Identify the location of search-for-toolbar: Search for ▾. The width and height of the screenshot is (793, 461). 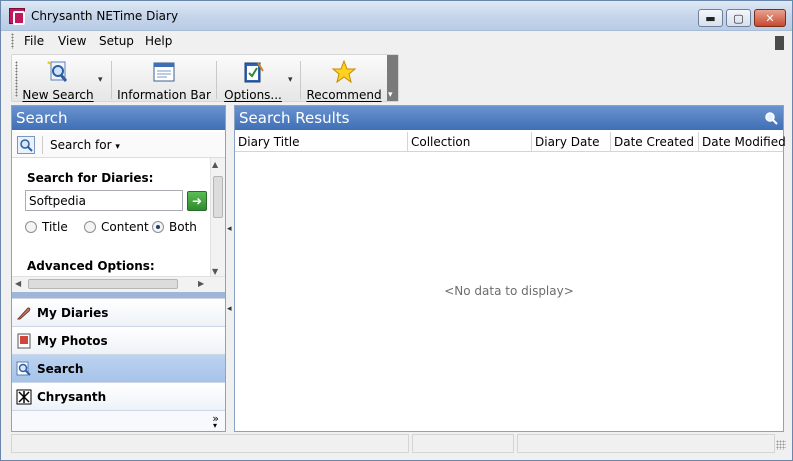
(118, 145).